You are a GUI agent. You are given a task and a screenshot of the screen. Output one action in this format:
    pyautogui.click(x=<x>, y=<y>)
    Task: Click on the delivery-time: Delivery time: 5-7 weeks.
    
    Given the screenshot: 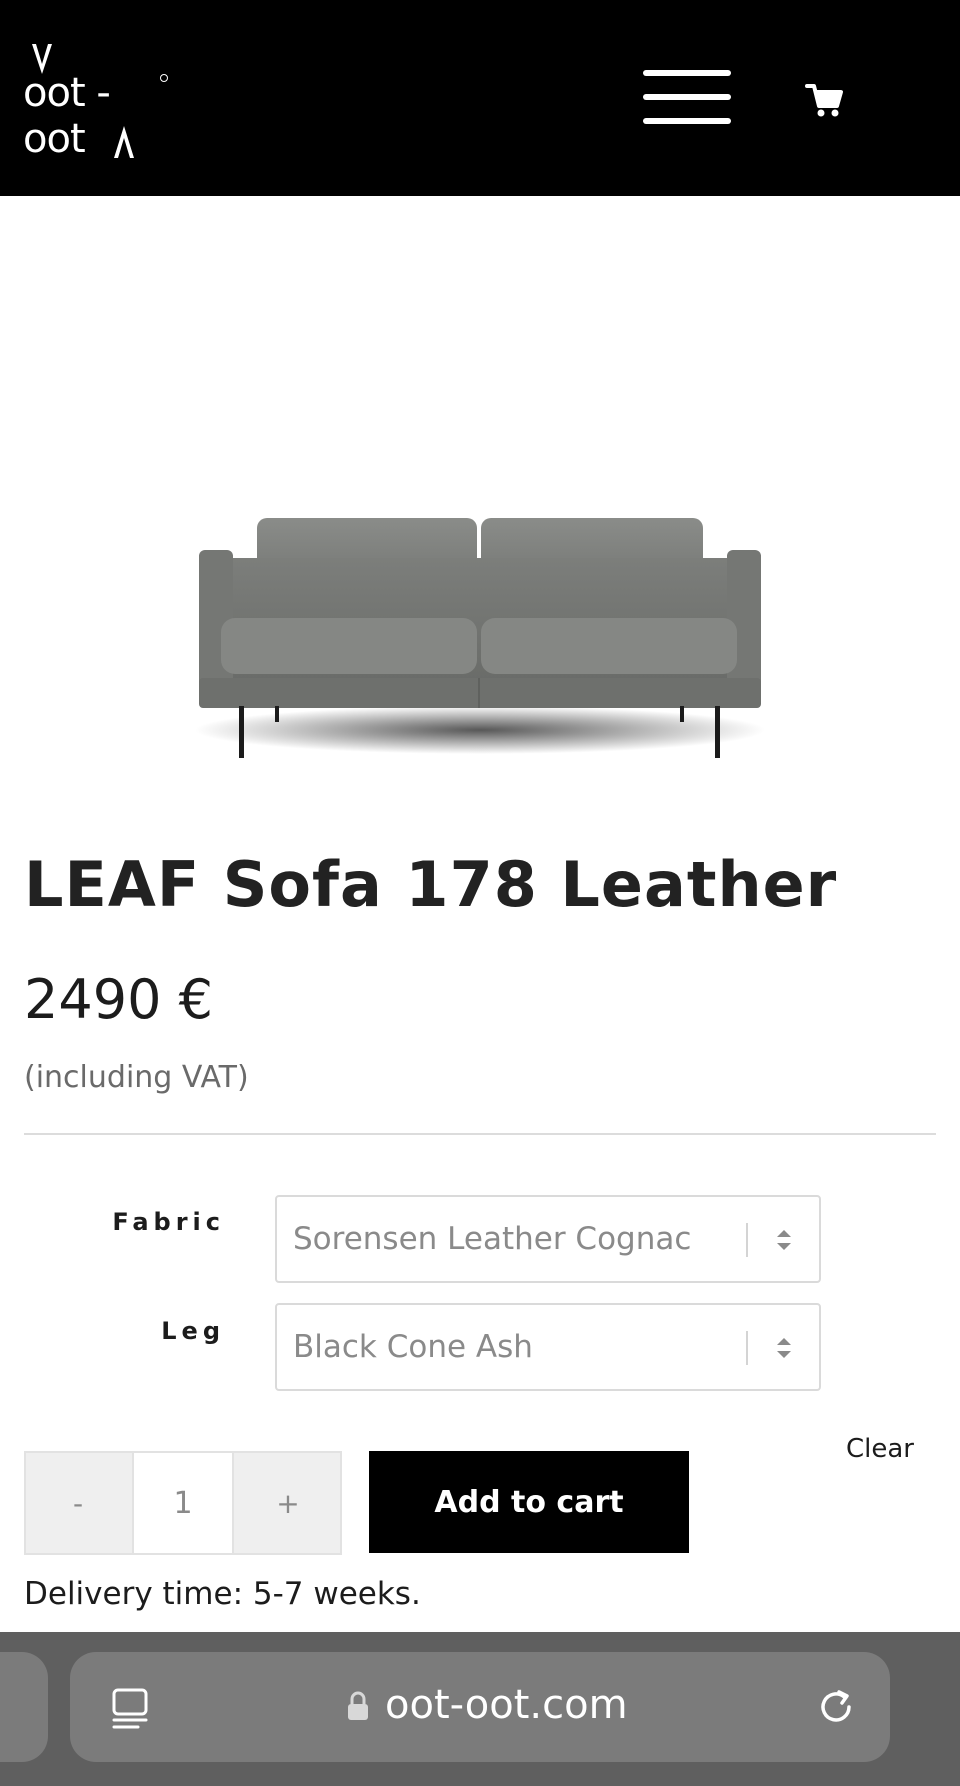 What is the action you would take?
    pyautogui.click(x=222, y=1594)
    